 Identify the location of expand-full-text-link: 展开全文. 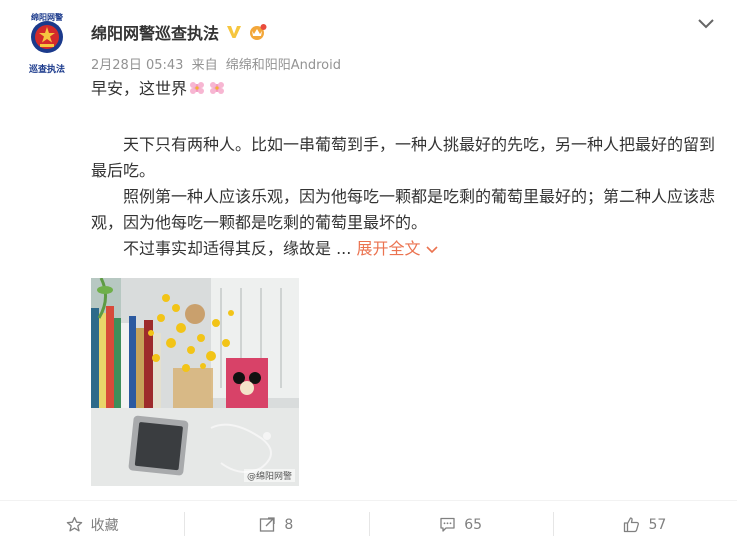
(397, 248).